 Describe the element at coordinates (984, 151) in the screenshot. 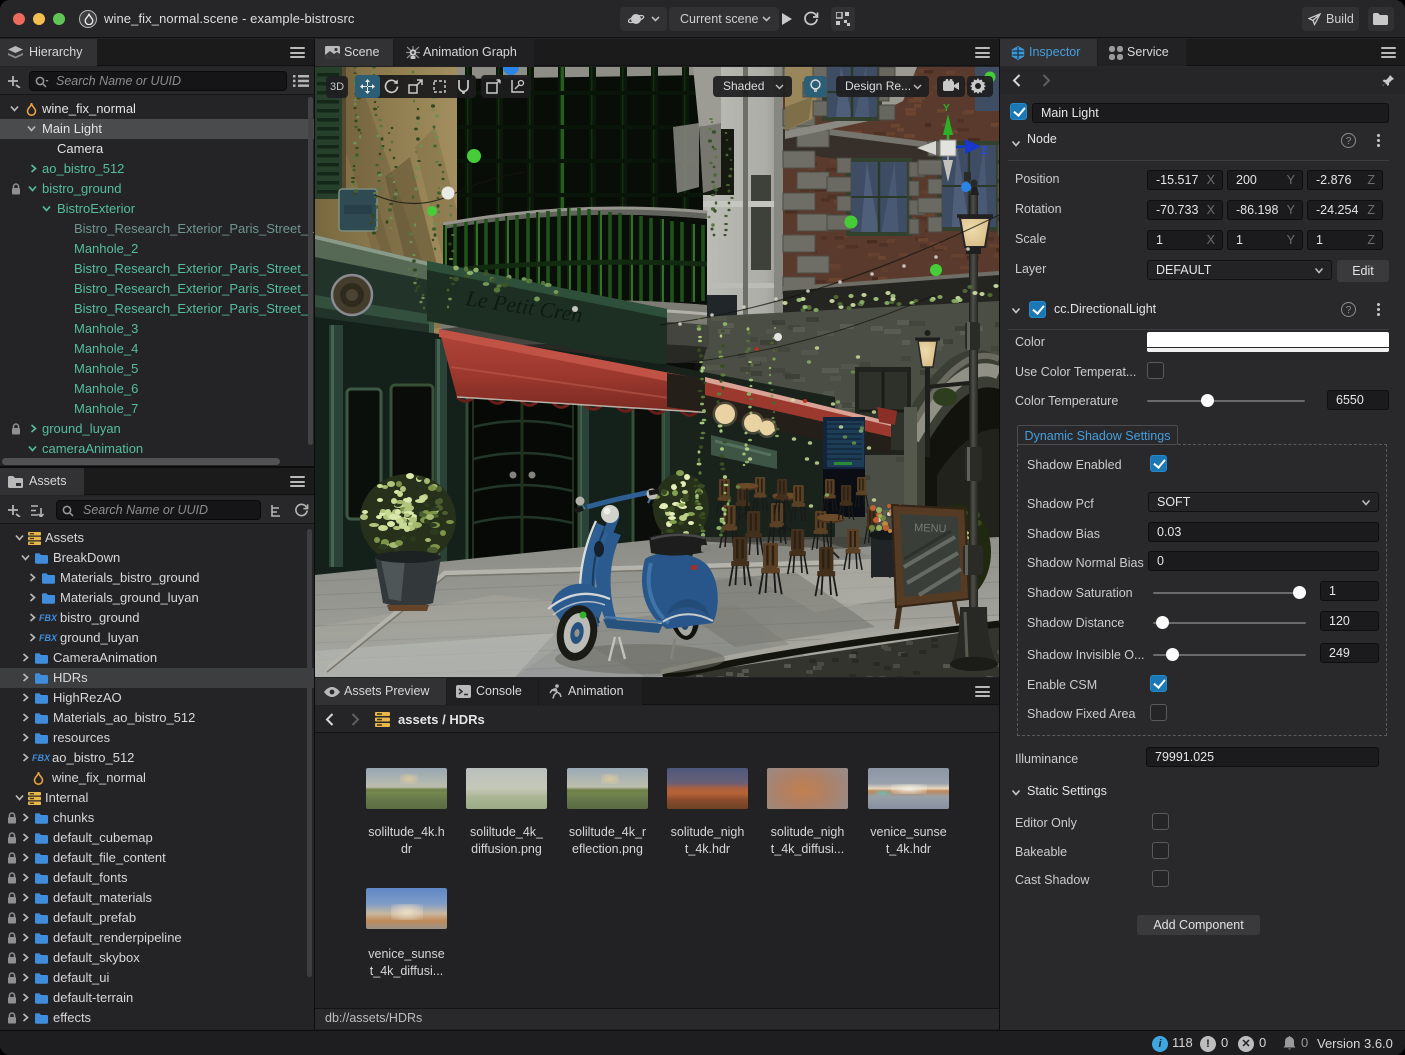

I see `svg-text: Z` at that location.